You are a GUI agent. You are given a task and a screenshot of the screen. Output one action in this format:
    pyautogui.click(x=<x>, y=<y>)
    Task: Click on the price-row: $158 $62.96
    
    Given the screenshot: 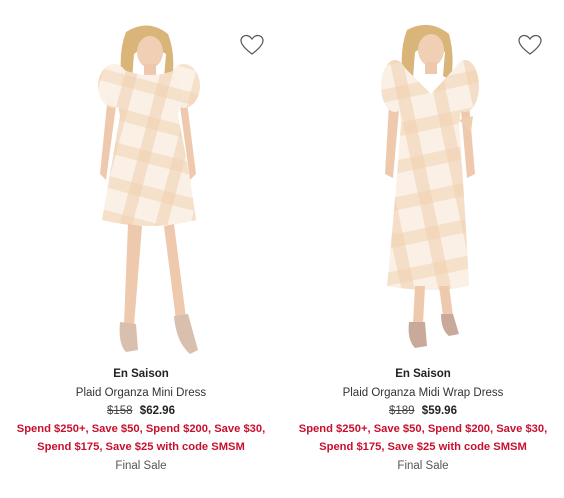 What is the action you would take?
    pyautogui.click(x=141, y=411)
    